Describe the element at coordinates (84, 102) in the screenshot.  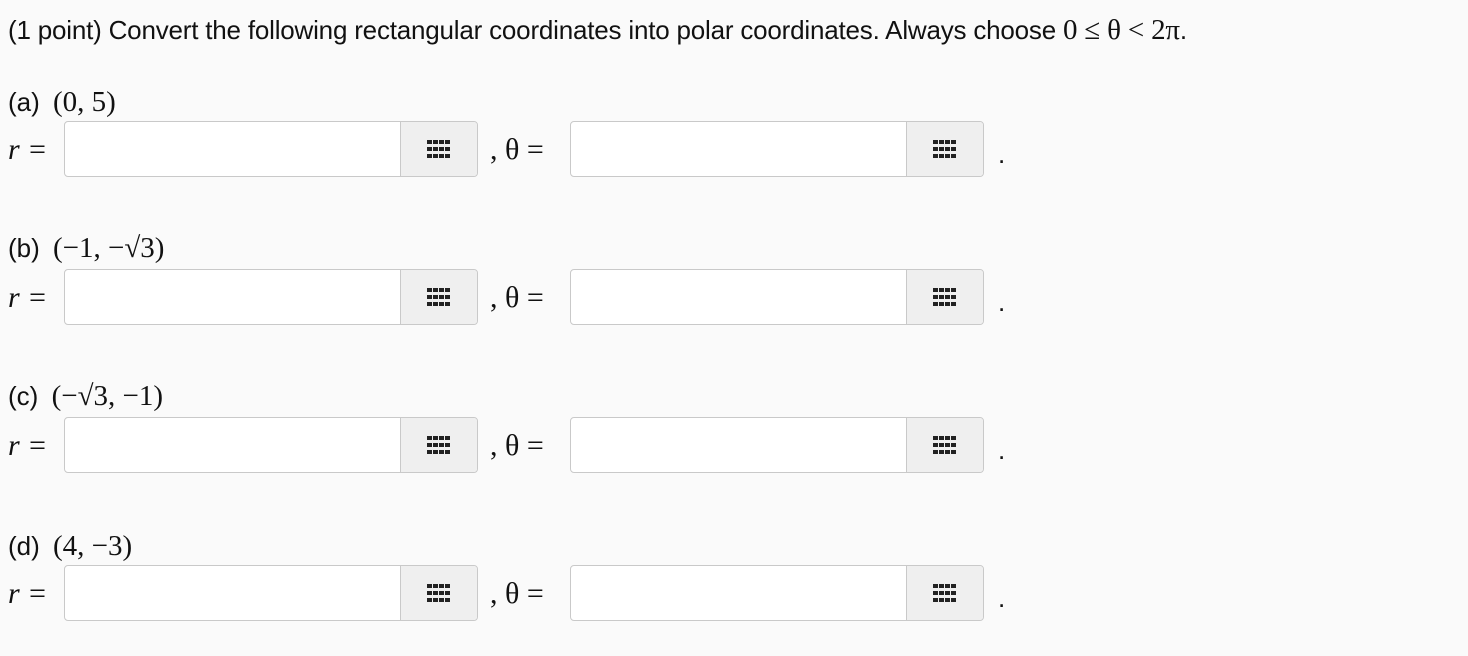
I see `part-point: (0, 5)` at that location.